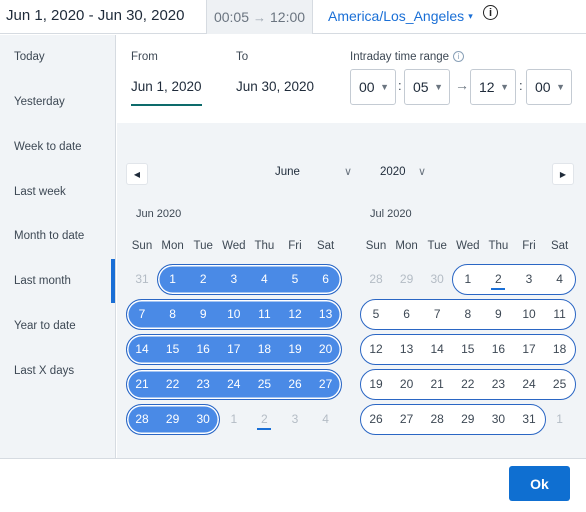  Describe the element at coordinates (48, 147) in the screenshot. I see `preset-week-to-date: Week to date` at that location.